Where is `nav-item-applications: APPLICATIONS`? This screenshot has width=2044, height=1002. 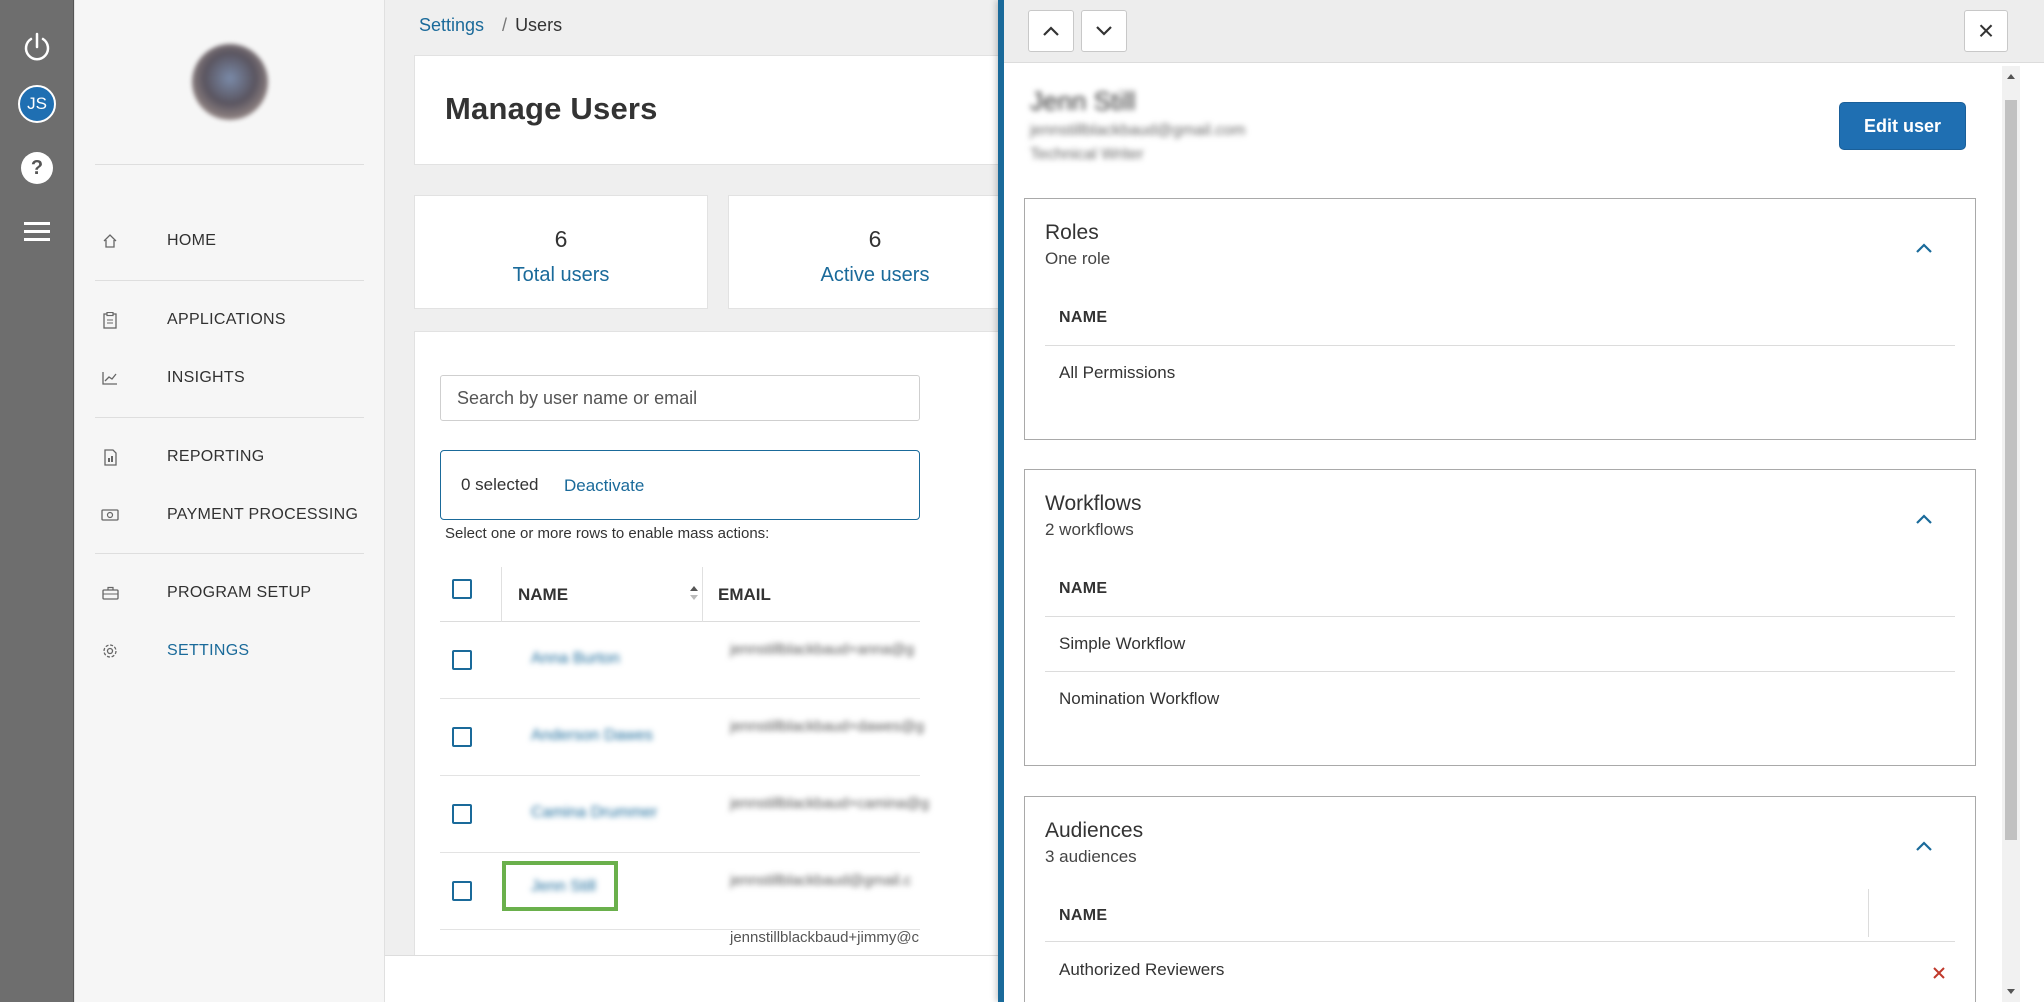
nav-item-applications: APPLICATIONS is located at coordinates (229, 320).